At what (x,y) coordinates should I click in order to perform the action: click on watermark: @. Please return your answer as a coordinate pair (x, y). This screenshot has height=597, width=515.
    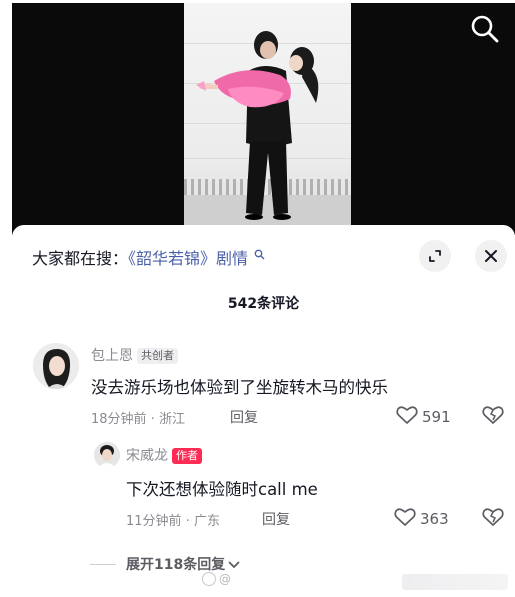
    Looking at the image, I should click on (216, 579).